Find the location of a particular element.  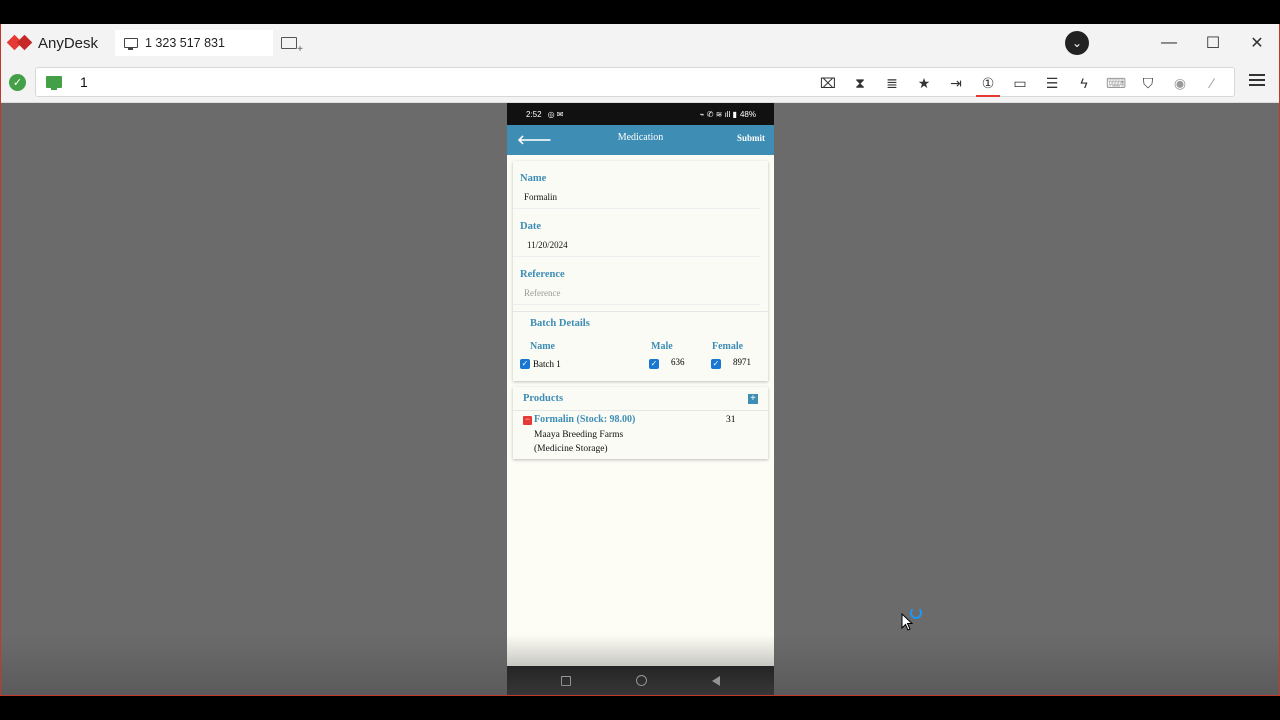

batch-details-title: Batch Details is located at coordinates (640, 323).